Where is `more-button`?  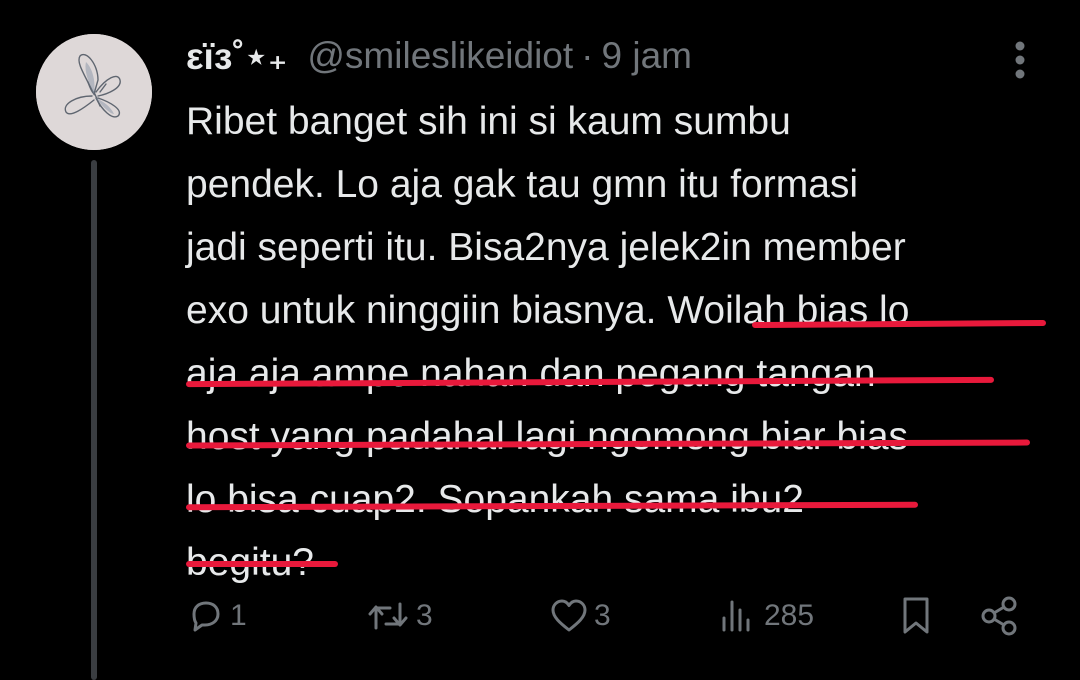
more-button is located at coordinates (1020, 60).